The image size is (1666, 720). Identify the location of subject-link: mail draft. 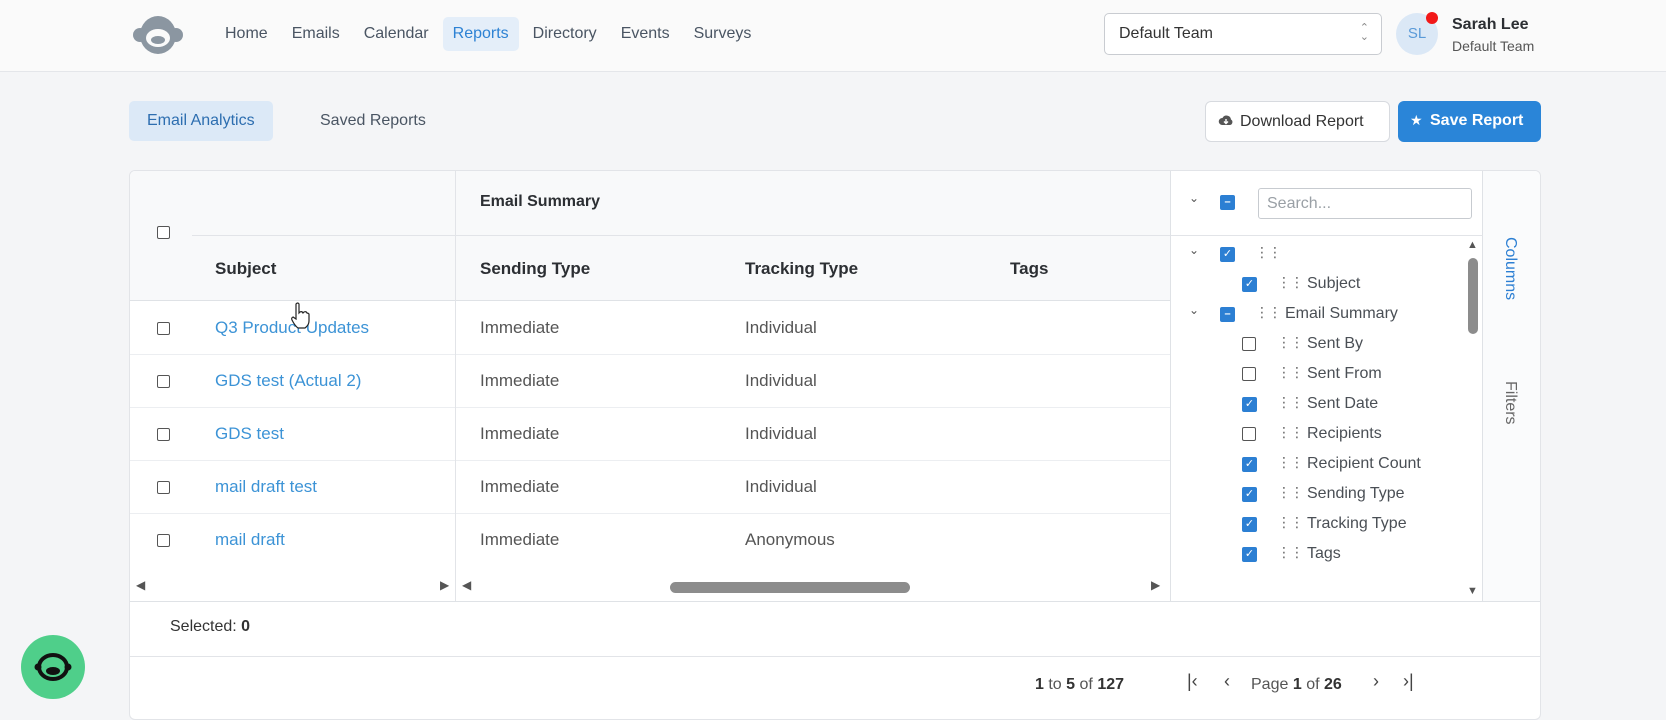
(250, 540).